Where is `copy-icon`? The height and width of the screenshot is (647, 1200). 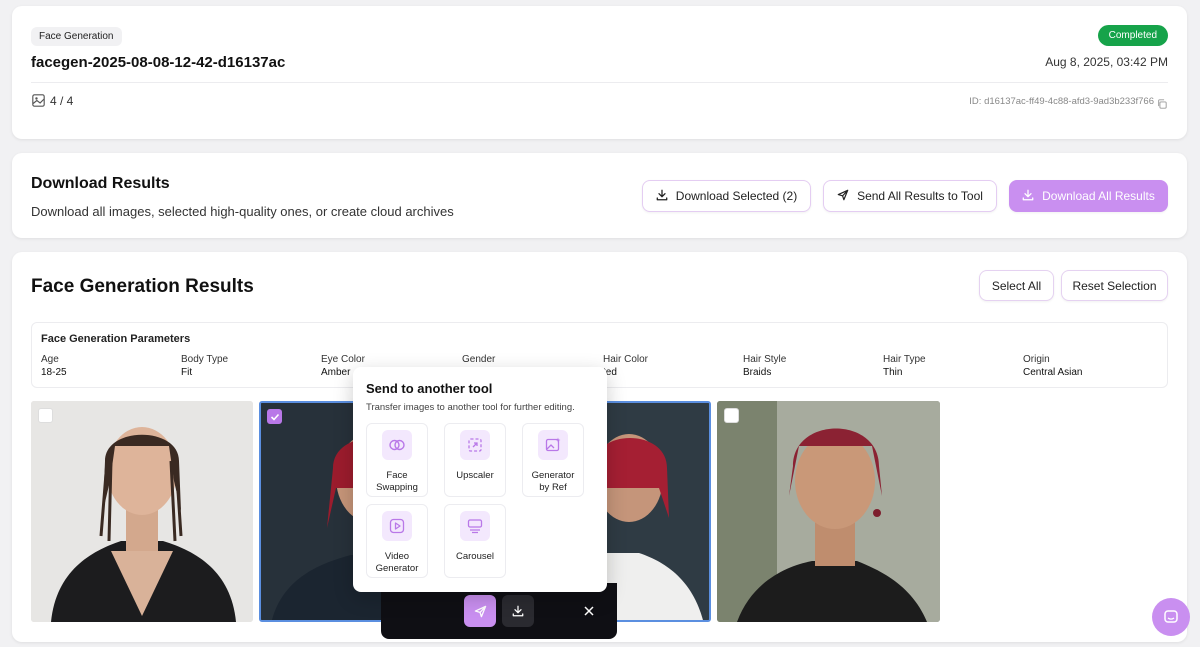
copy-icon is located at coordinates (1162, 105).